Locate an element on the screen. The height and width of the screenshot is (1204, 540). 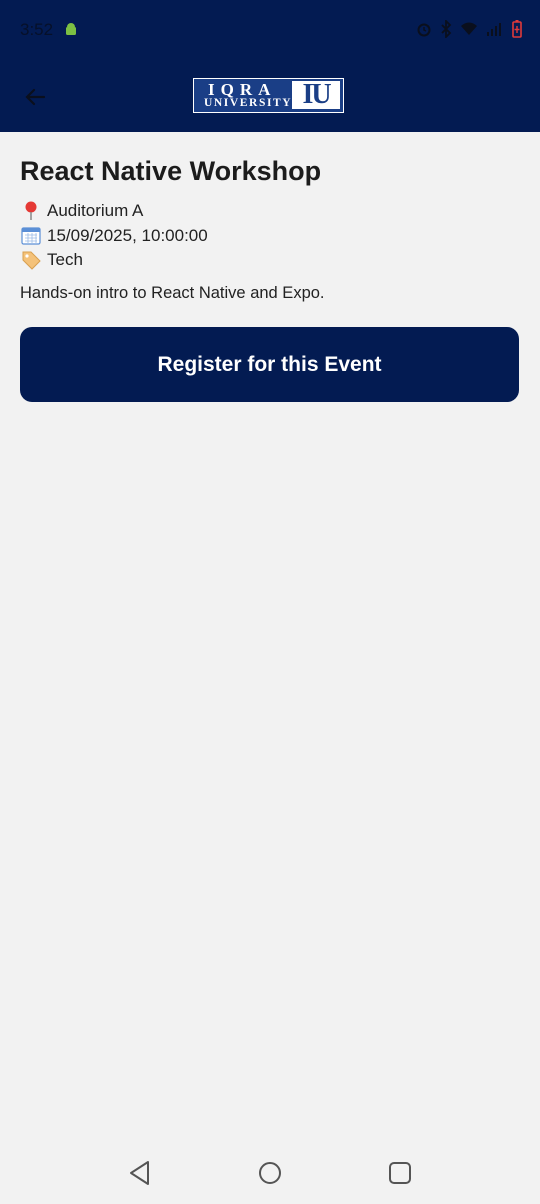
university-logo: IQRA UNIVERSITY IU is located at coordinates (268, 95).